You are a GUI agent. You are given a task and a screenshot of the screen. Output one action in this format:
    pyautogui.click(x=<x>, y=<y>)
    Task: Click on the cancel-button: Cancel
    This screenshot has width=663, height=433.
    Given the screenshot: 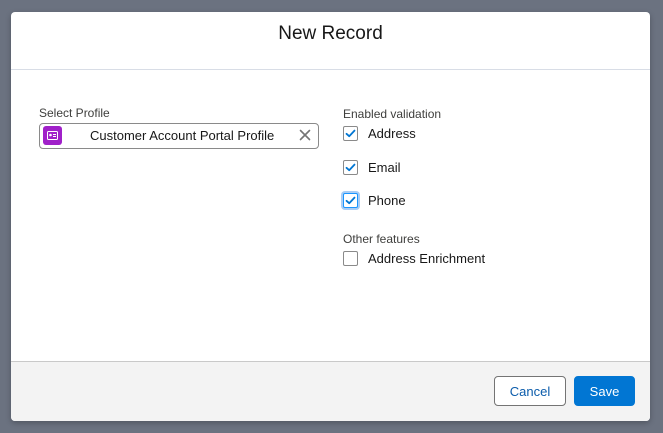 What is the action you would take?
    pyautogui.click(x=530, y=391)
    